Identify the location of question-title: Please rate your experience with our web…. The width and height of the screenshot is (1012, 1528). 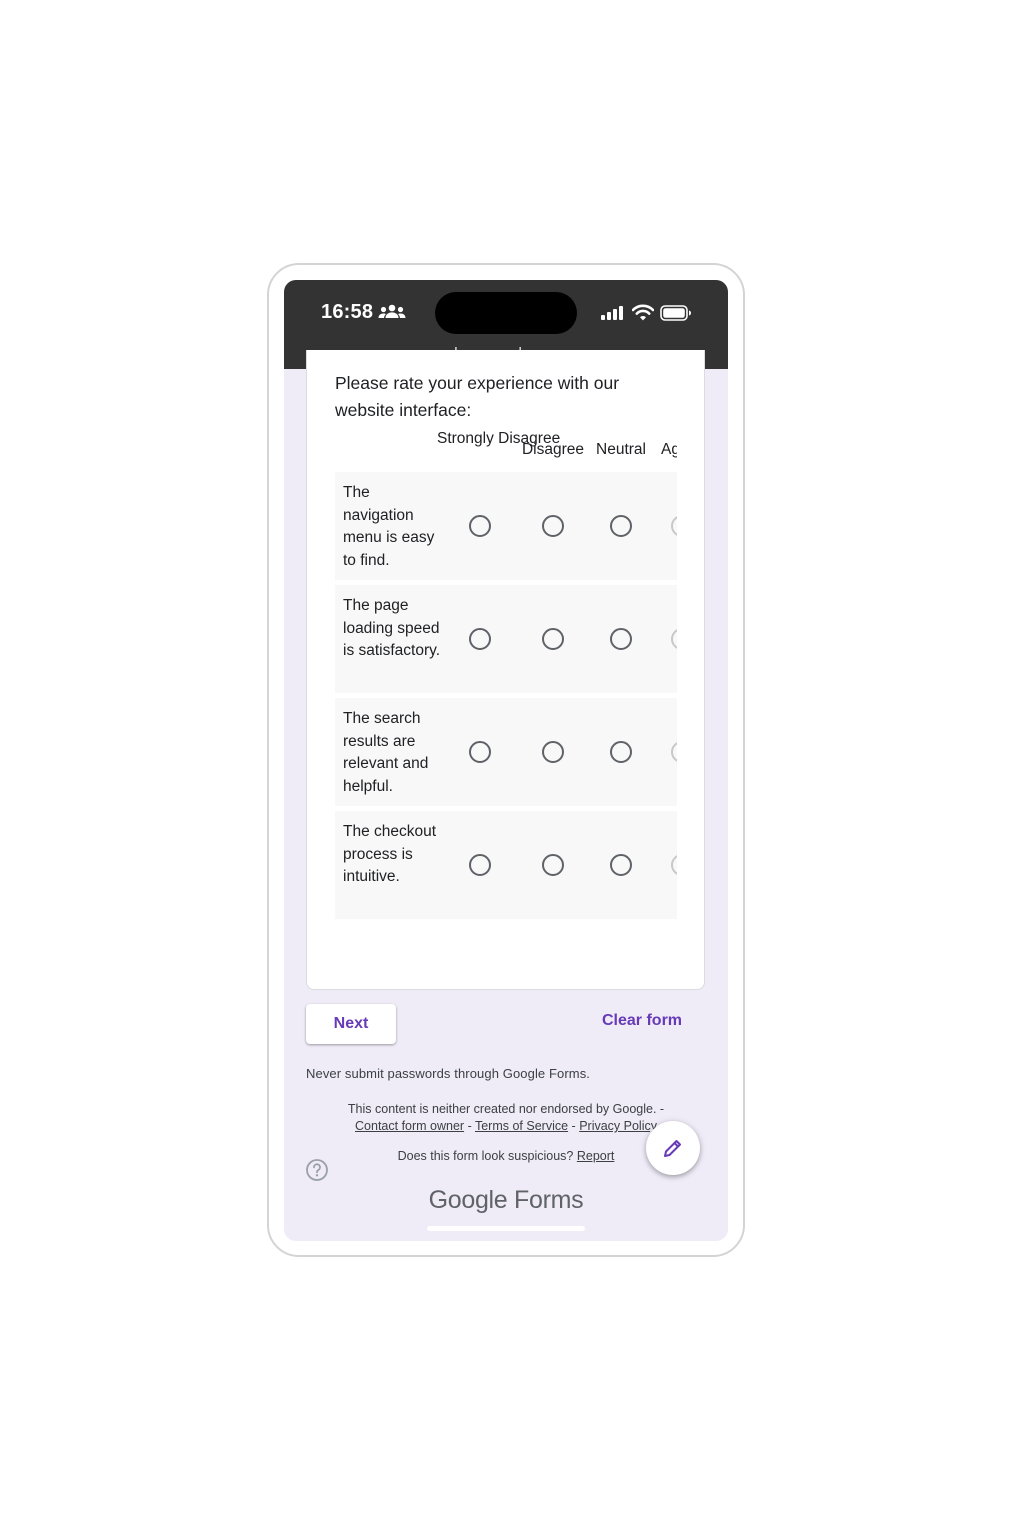
(477, 396).